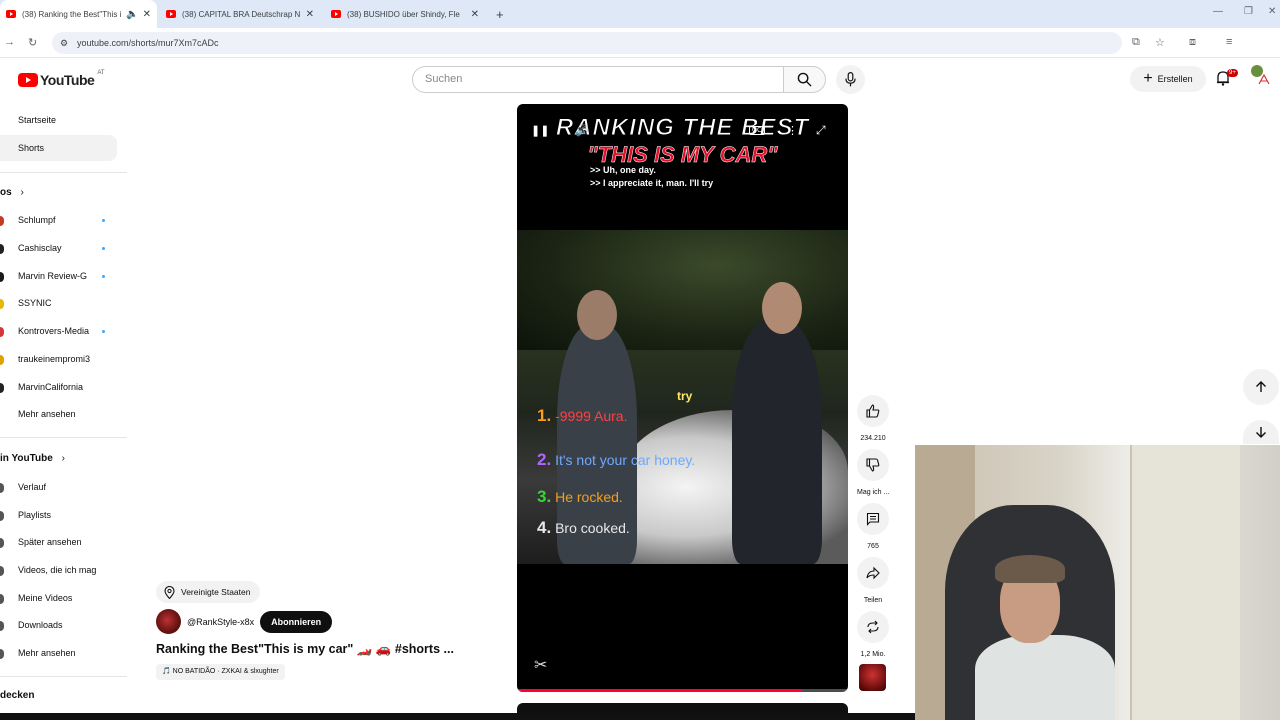  Describe the element at coordinates (598, 79) in the screenshot. I see `search-input: Suchen` at that location.